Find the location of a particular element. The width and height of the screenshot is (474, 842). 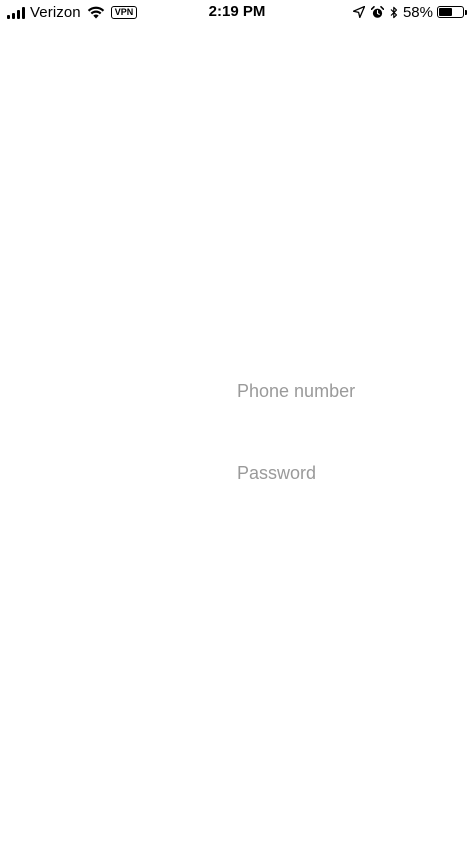

battery-percent: 58% is located at coordinates (417, 12).